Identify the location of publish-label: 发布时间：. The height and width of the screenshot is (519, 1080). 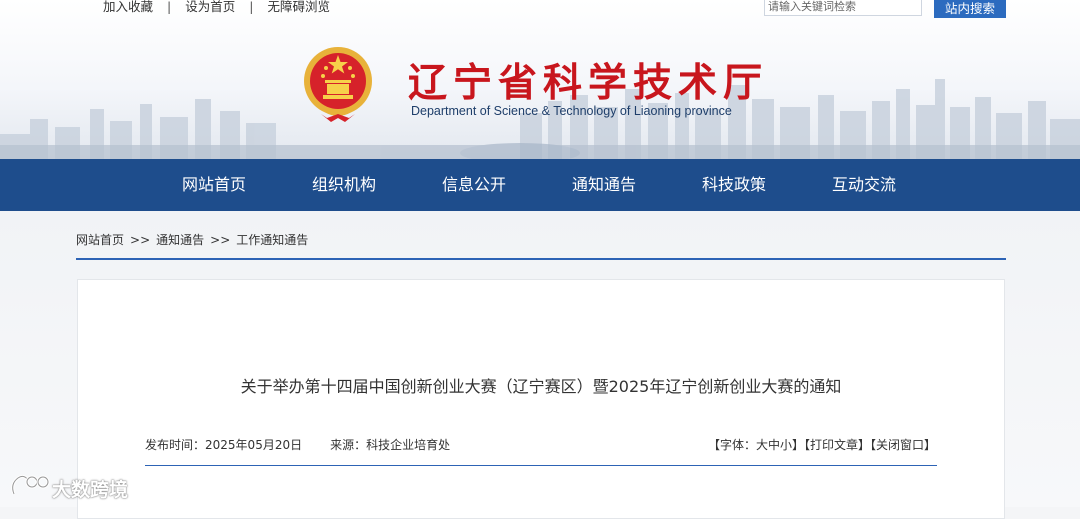
(175, 445).